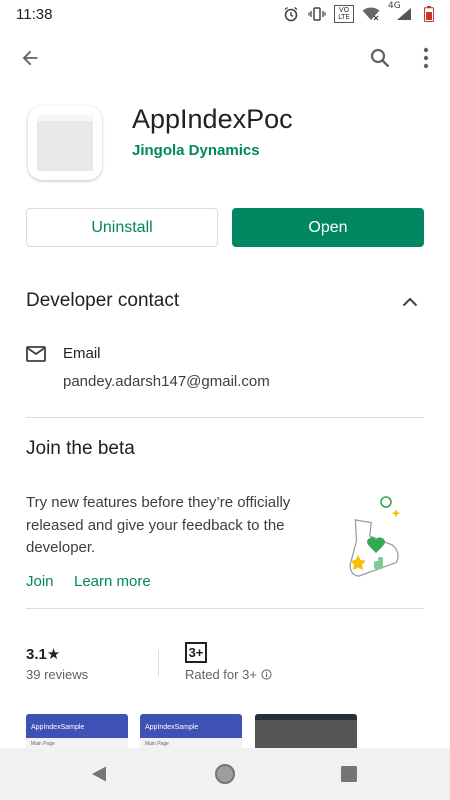 The image size is (450, 800). I want to click on back-arrow-icon, so click(30, 58).